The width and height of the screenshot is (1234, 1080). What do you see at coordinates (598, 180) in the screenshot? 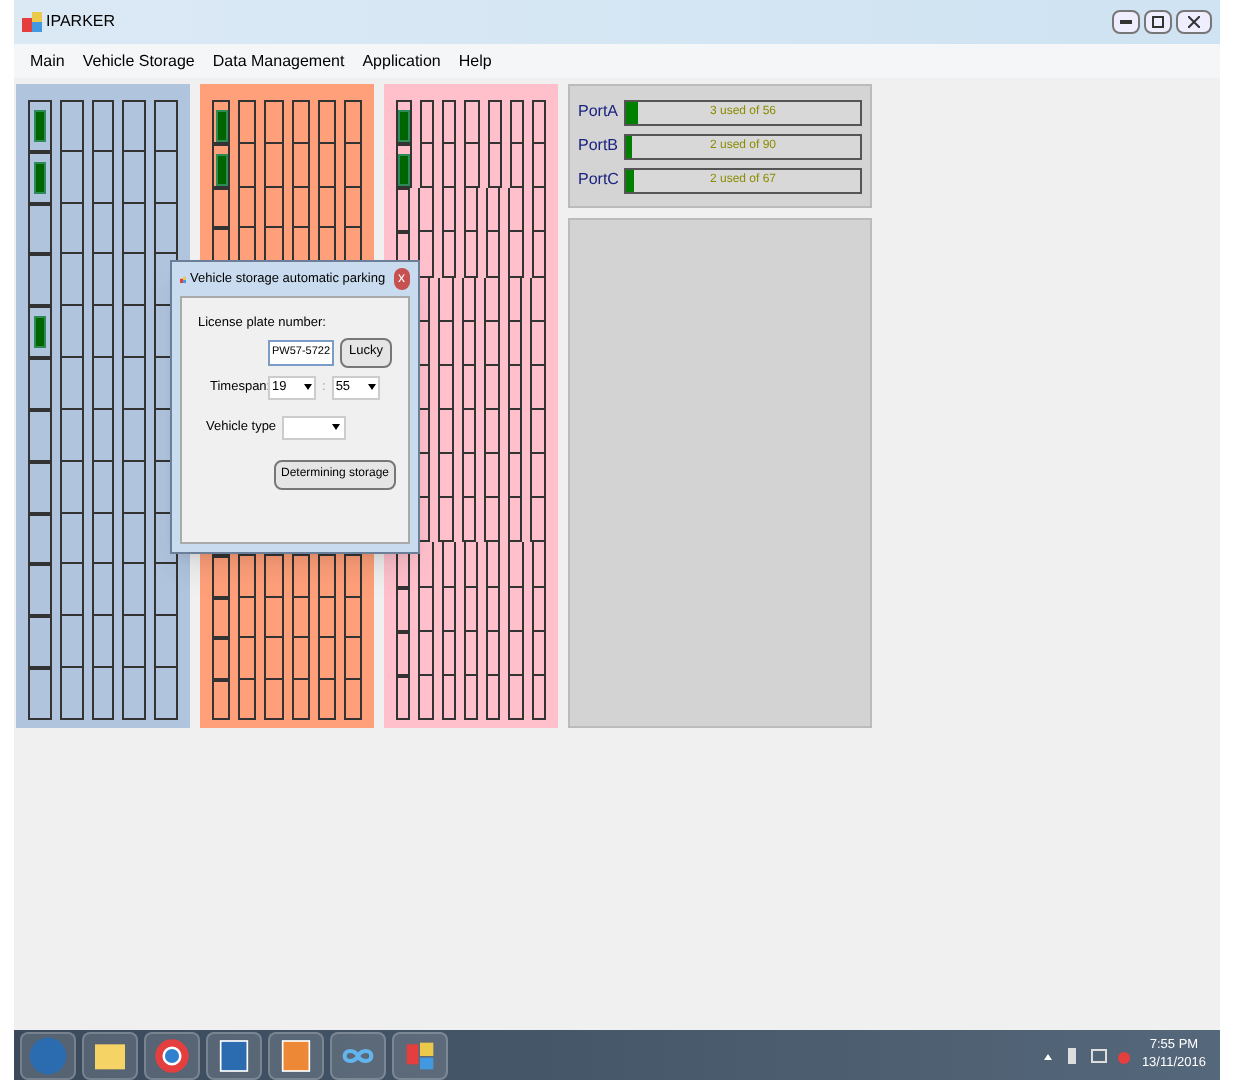
I see `port-label: PortC` at bounding box center [598, 180].